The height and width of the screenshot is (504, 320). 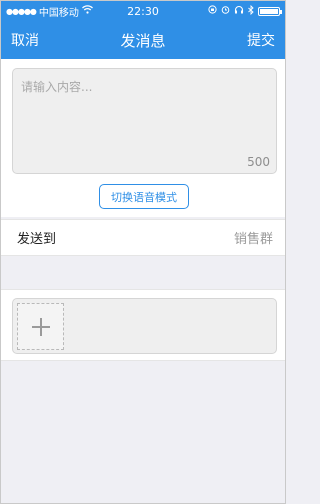 I want to click on wifi-icon, so click(x=87, y=11).